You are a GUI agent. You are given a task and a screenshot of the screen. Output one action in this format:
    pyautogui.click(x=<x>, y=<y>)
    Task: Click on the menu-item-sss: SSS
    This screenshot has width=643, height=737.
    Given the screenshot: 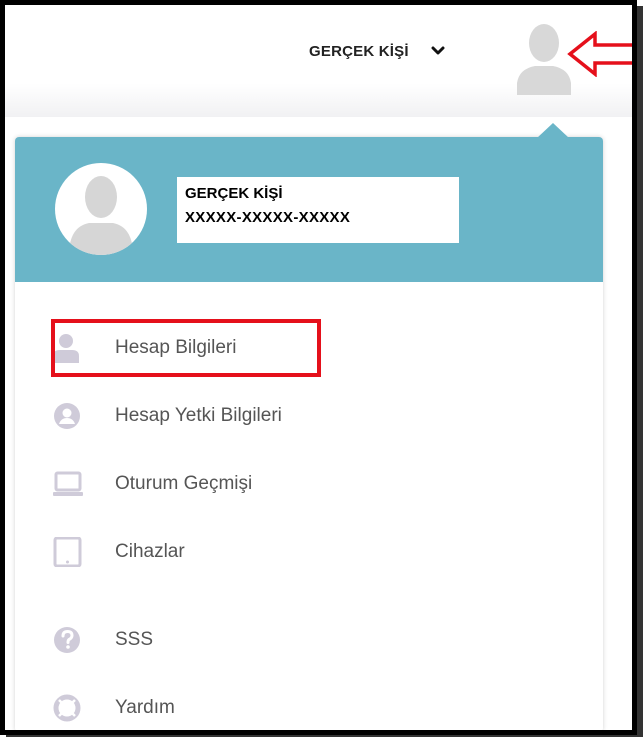 What is the action you would take?
    pyautogui.click(x=313, y=641)
    